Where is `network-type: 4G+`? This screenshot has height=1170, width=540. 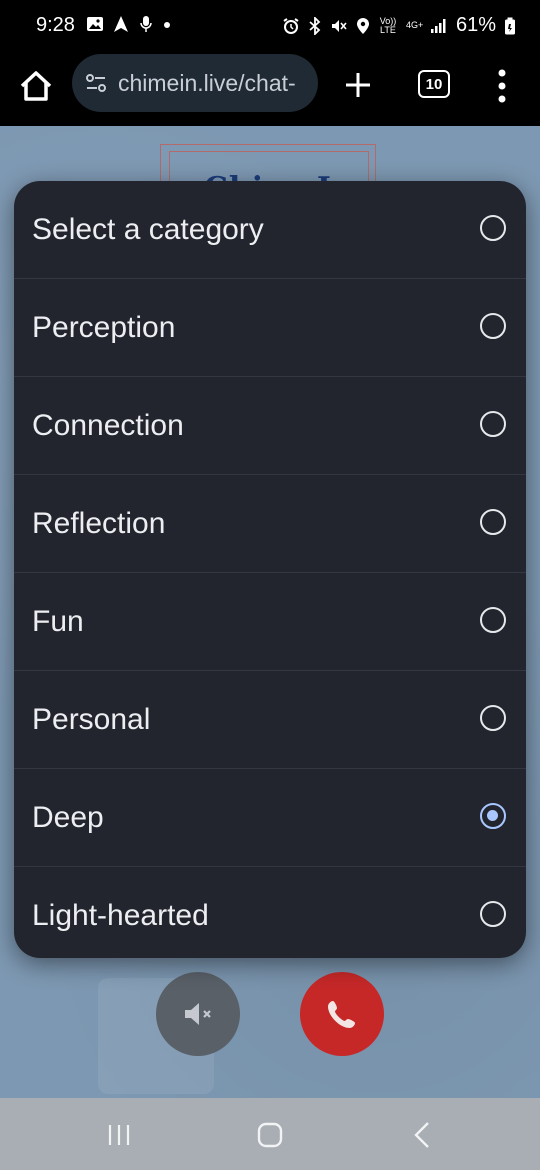 network-type: 4G+ is located at coordinates (414, 25).